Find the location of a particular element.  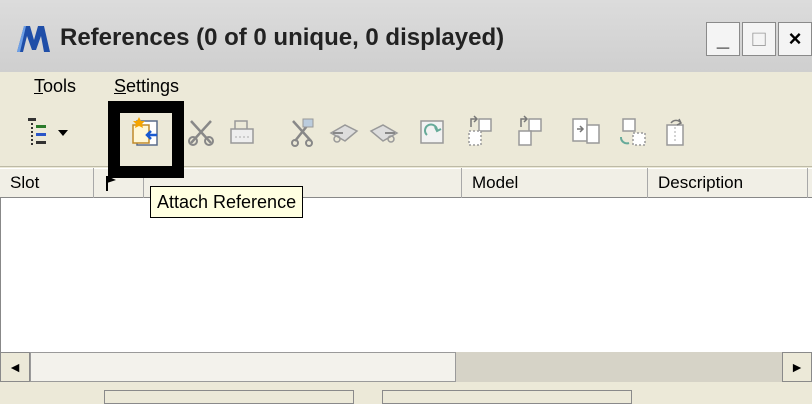

menu-tools: Tools is located at coordinates (55, 86).